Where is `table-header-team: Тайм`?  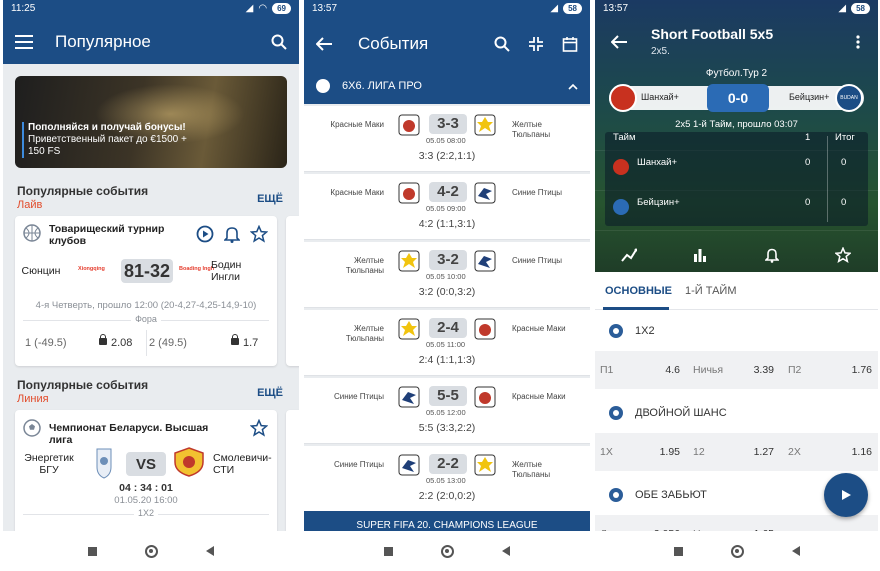 table-header-team: Тайм is located at coordinates (624, 137).